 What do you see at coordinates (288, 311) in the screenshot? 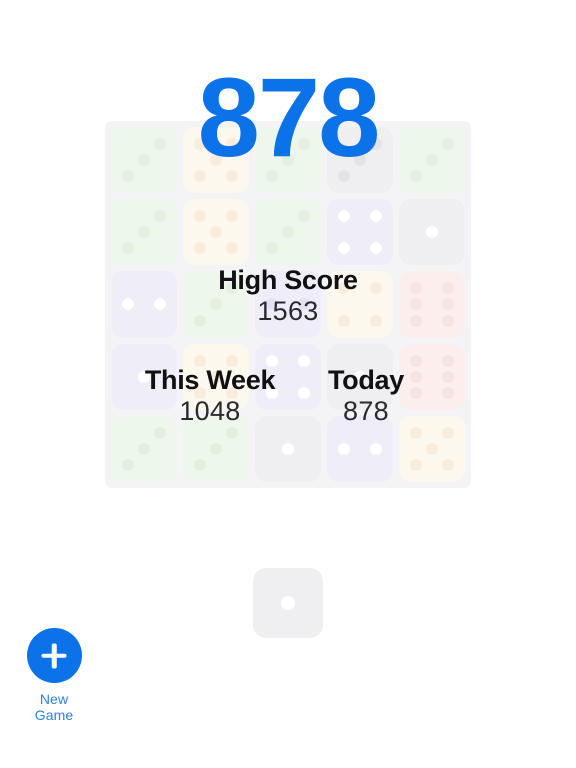
I see `stat-high-score-value: 1563` at bounding box center [288, 311].